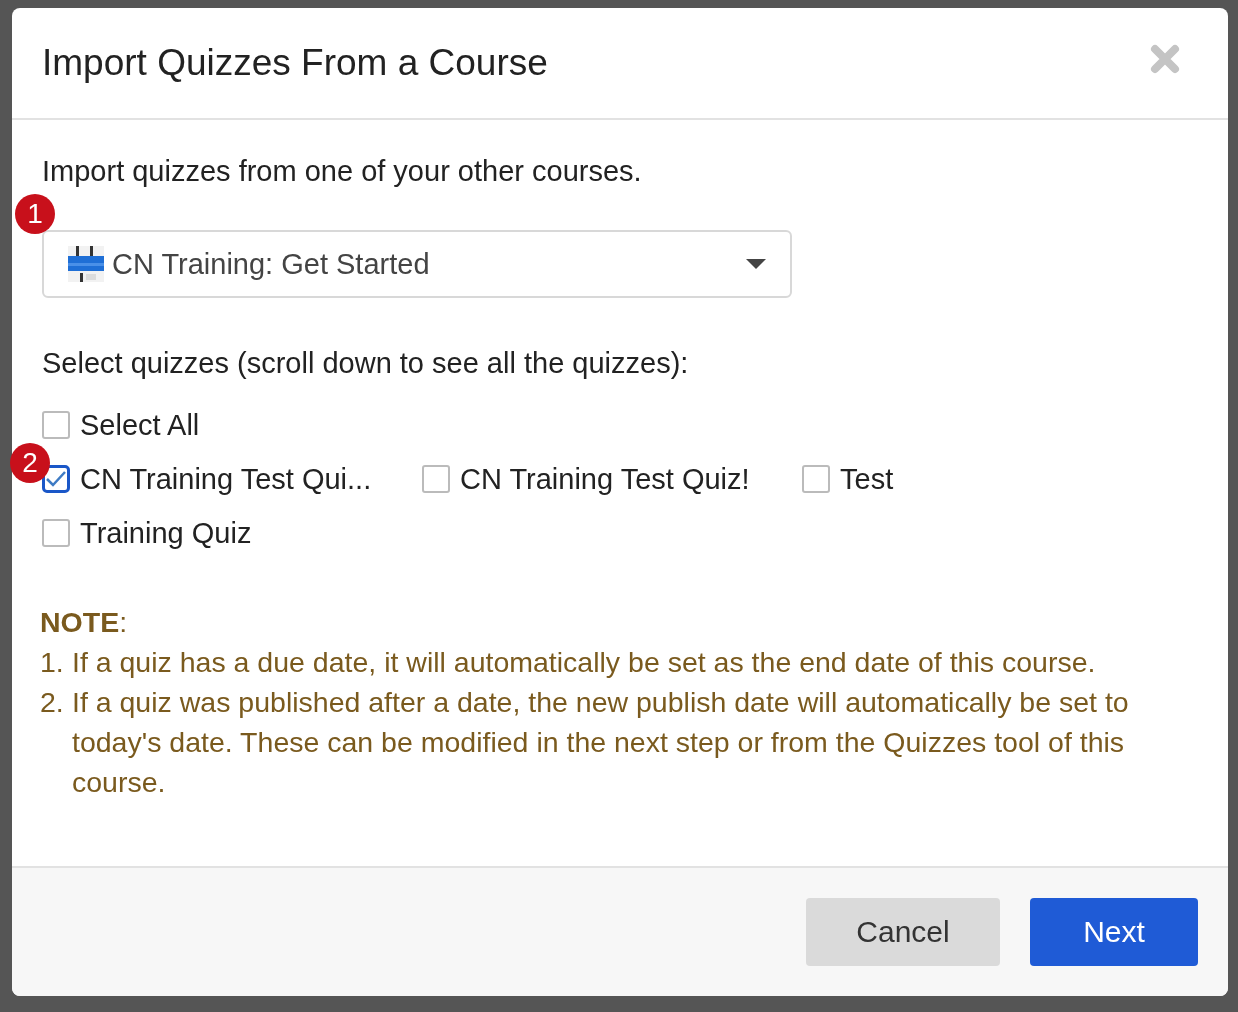 The height and width of the screenshot is (1012, 1238). What do you see at coordinates (366, 363) in the screenshot?
I see `section-label: Select quizzes (scroll down to see all the quizzes):` at bounding box center [366, 363].